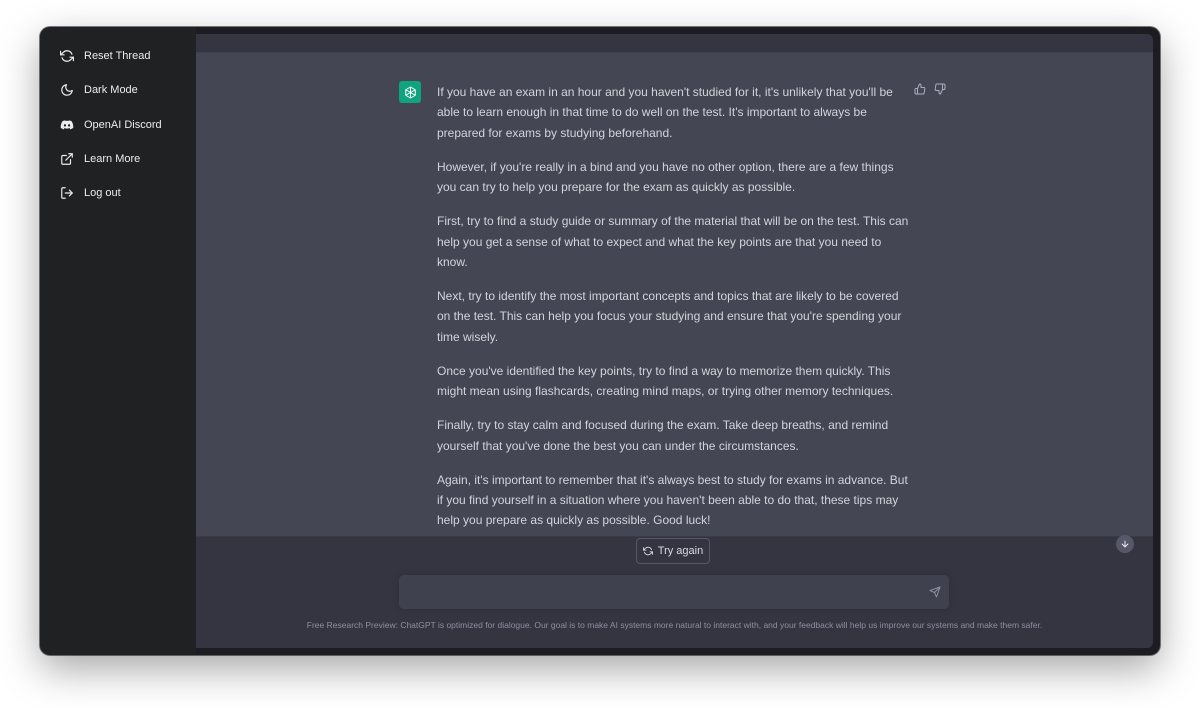  I want to click on send-icon, so click(935, 592).